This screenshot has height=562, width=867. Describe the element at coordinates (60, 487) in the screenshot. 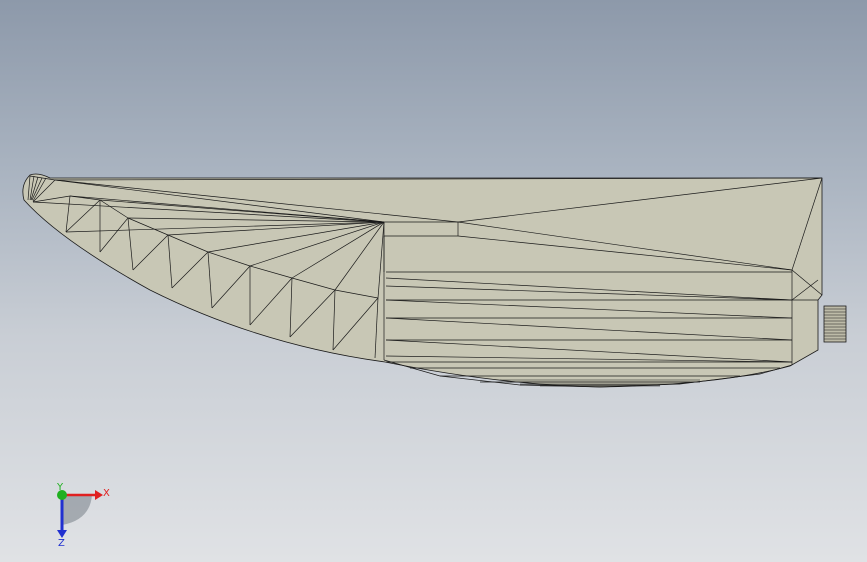

I see `y-axis-label: Y` at that location.